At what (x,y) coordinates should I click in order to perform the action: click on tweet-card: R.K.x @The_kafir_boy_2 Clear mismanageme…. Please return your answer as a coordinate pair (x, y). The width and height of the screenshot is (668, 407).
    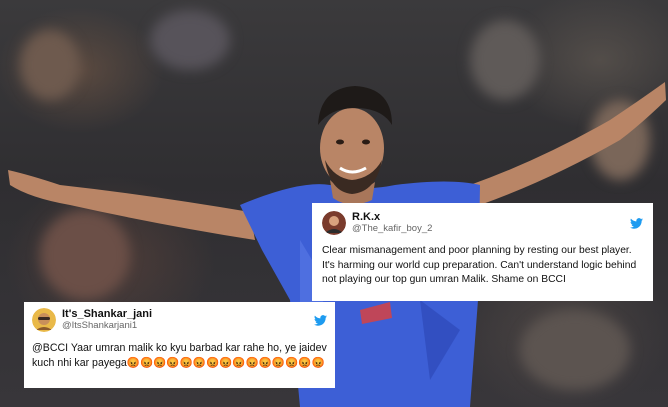
    Looking at the image, I should click on (482, 252).